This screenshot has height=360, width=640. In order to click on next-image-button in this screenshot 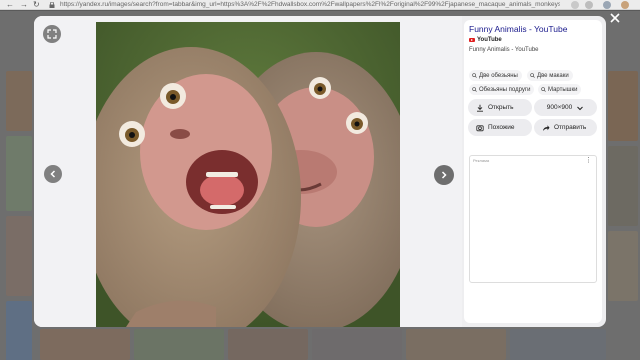, I will do `click(444, 175)`.